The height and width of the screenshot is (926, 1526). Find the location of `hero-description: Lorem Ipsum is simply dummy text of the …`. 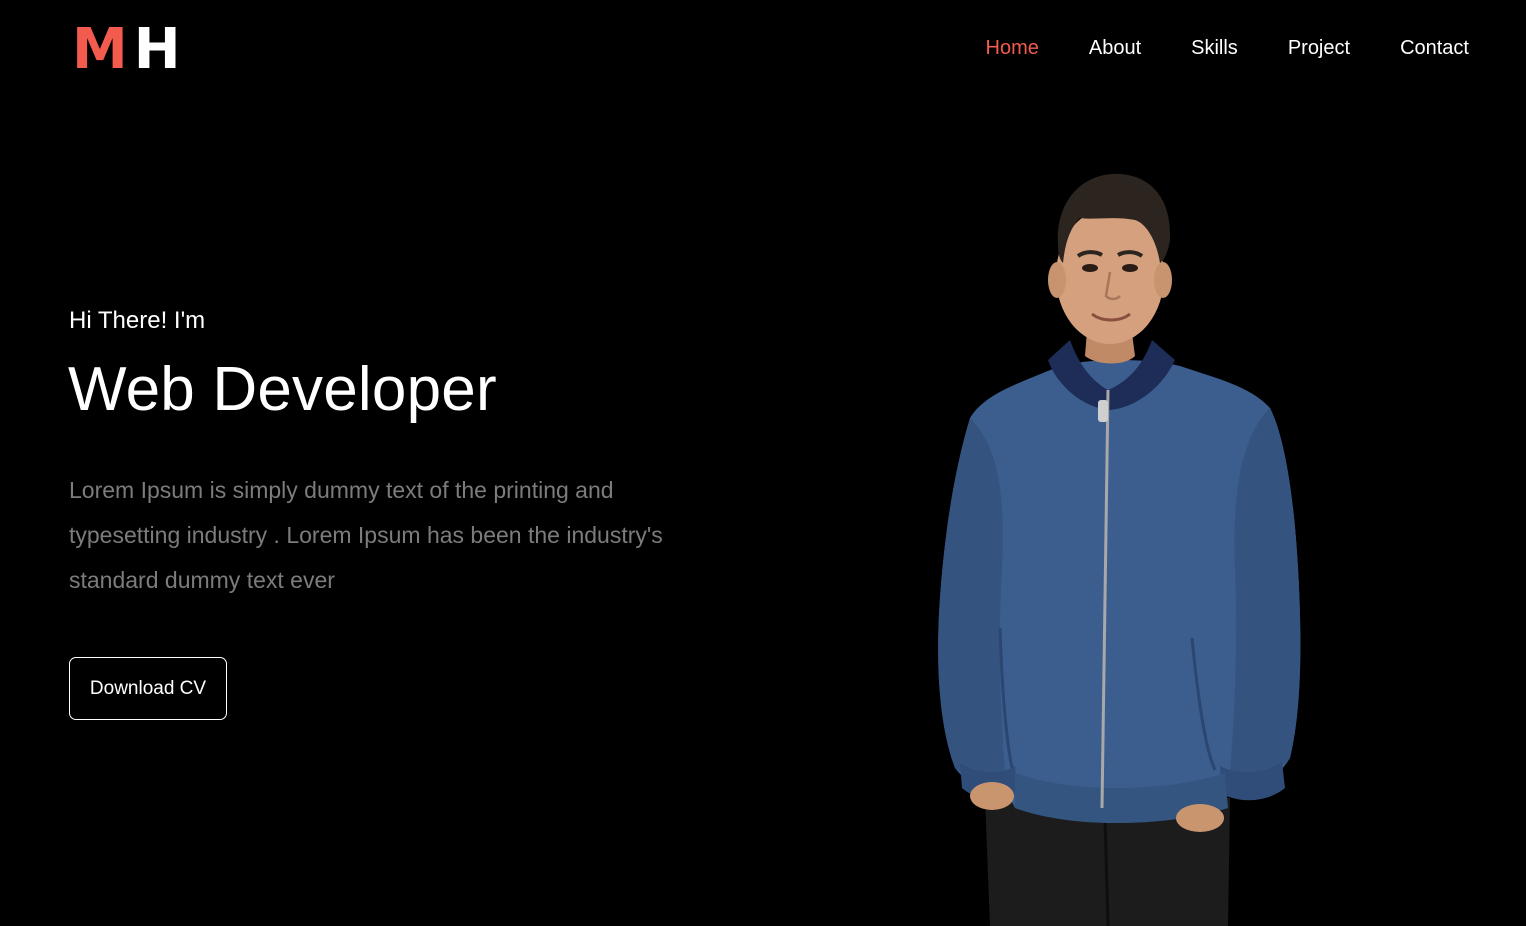

hero-description: Lorem Ipsum is simply dummy text of the … is located at coordinates (366, 535).